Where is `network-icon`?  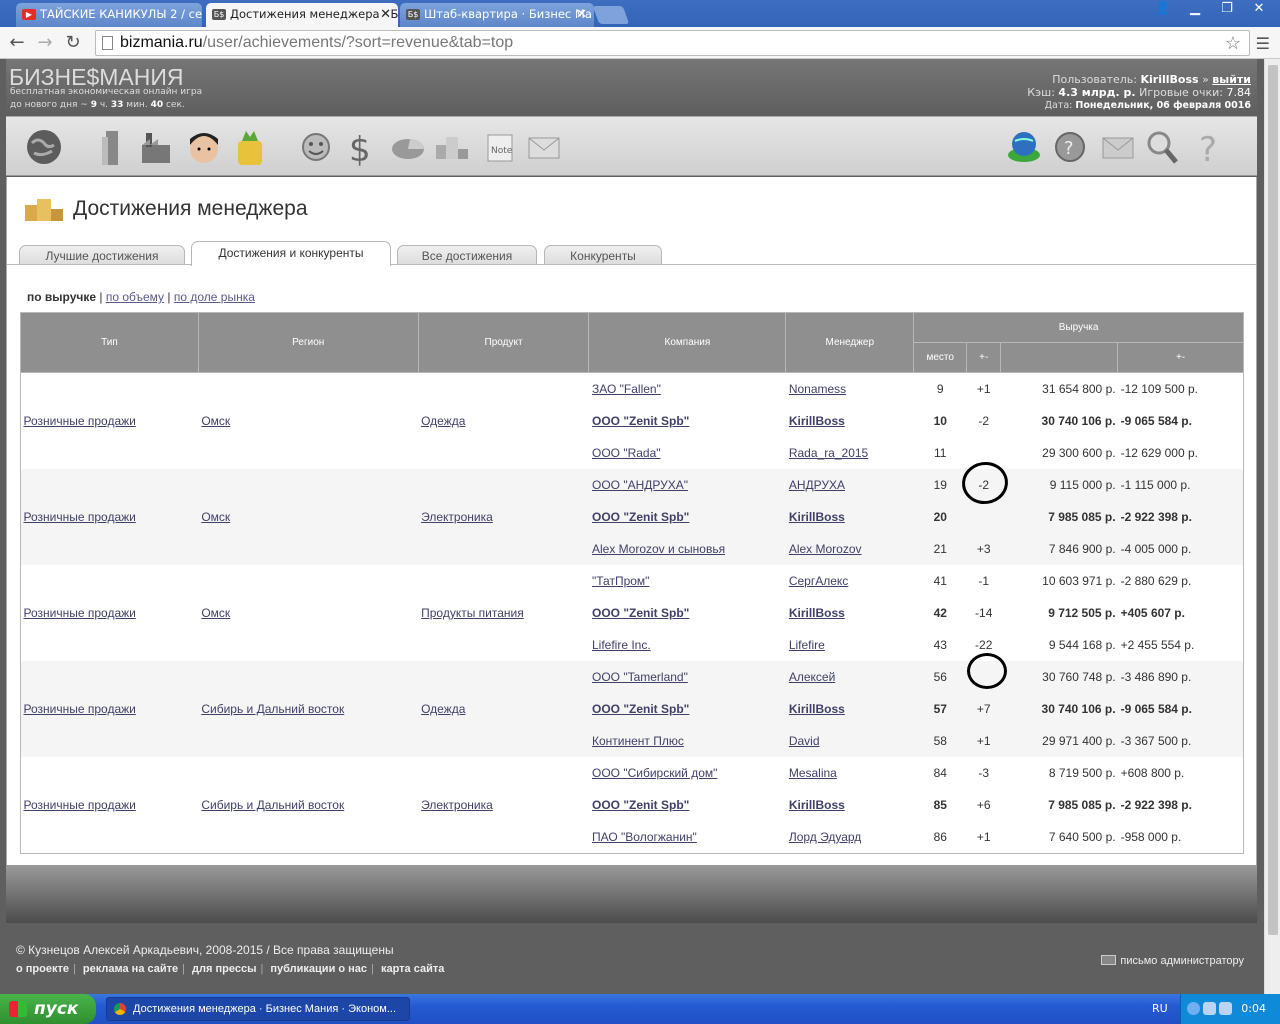
network-icon is located at coordinates (1209, 1008).